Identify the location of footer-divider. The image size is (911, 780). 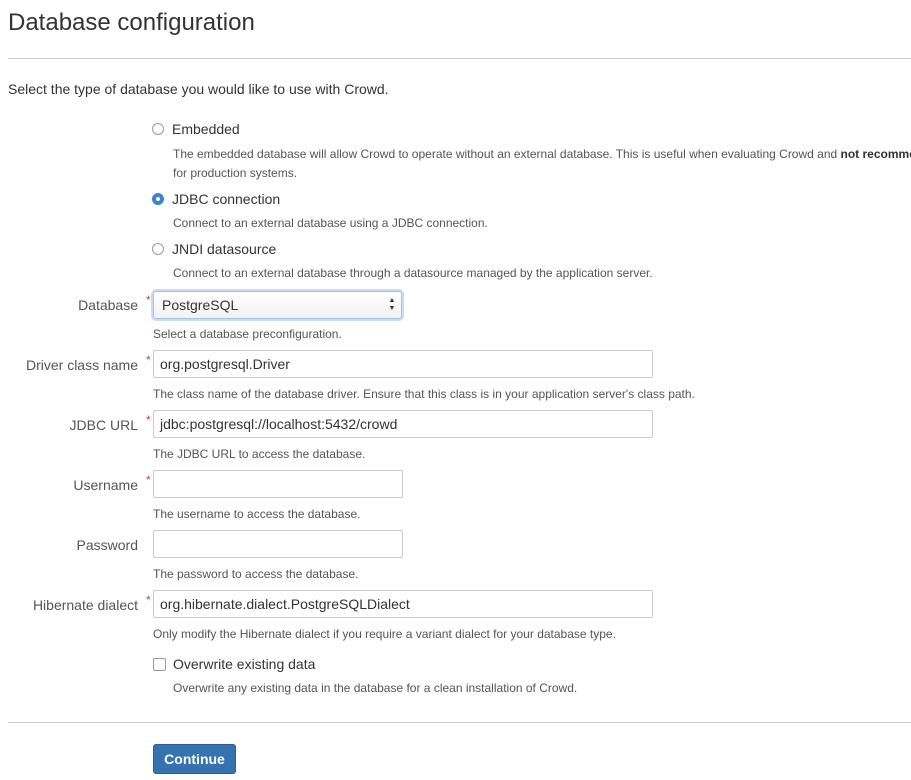
(459, 722).